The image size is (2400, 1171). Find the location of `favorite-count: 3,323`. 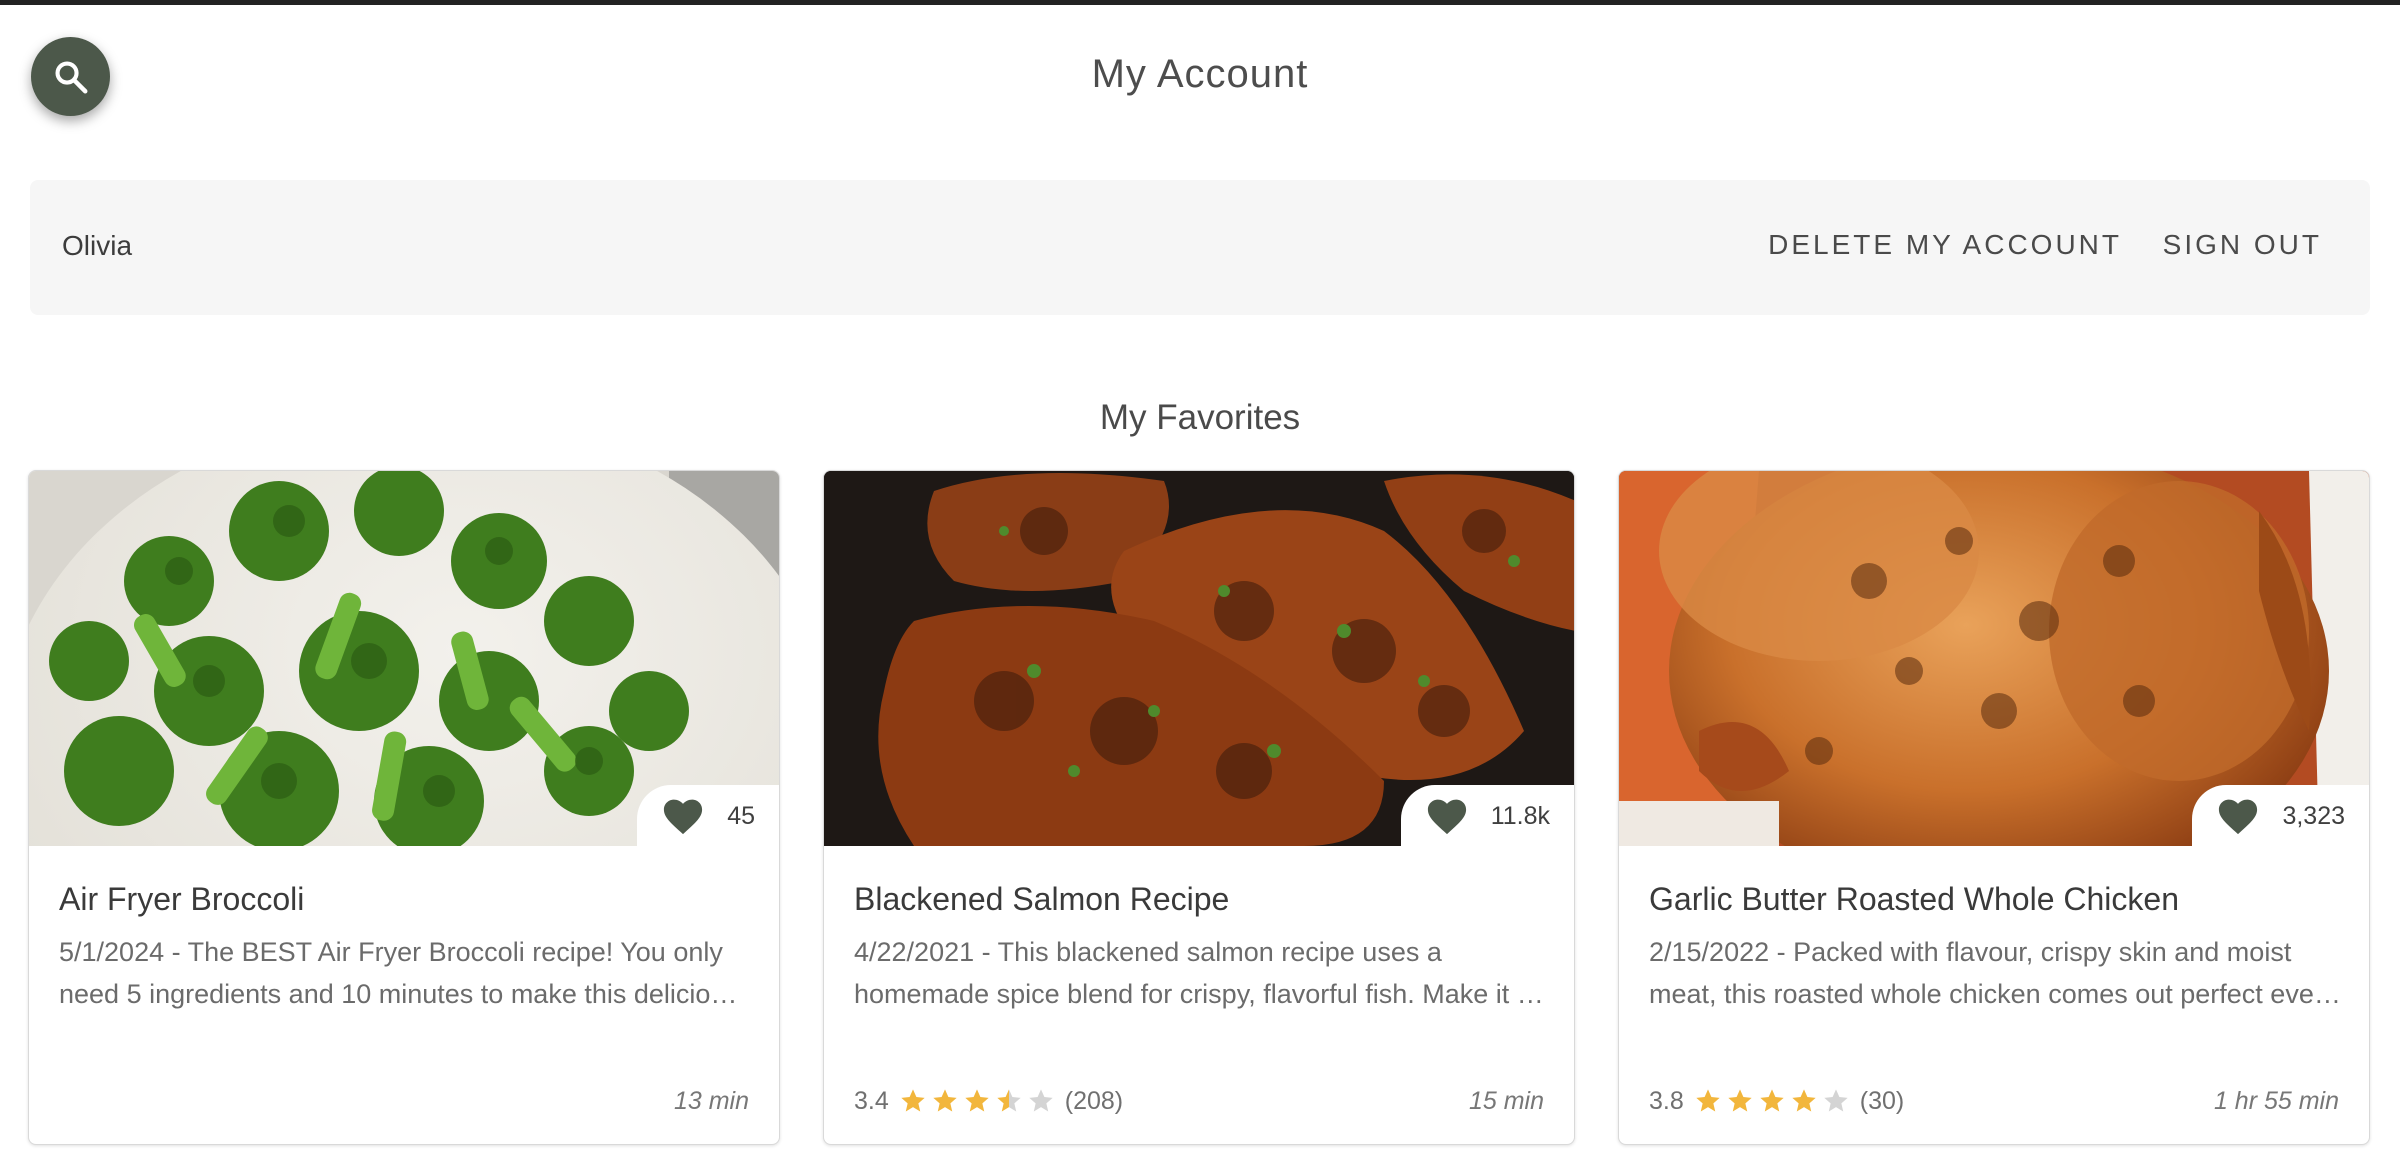

favorite-count: 3,323 is located at coordinates (2313, 815).